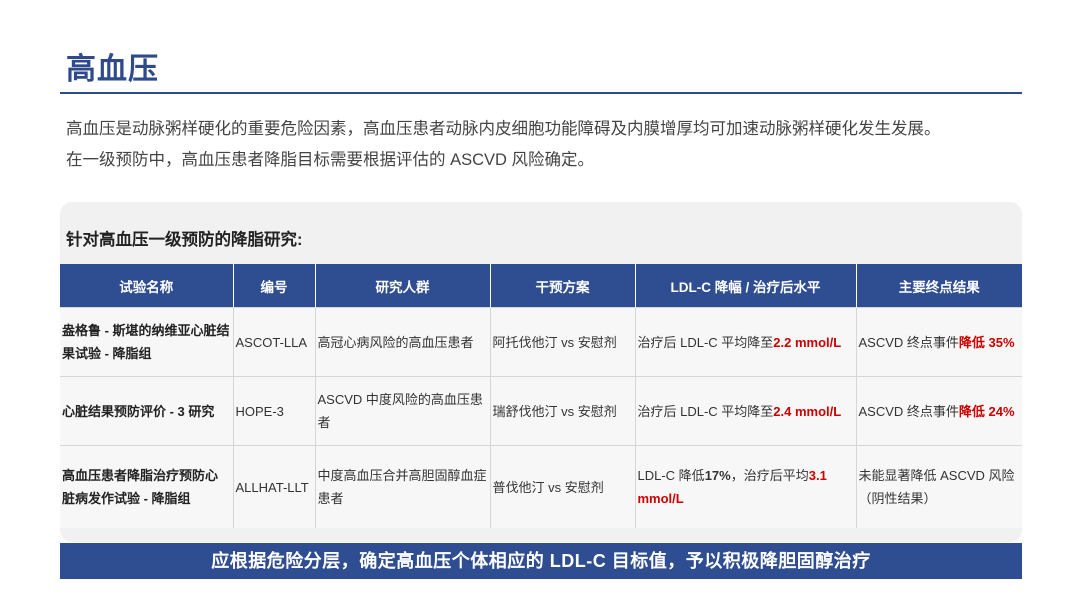 The image size is (1080, 608). What do you see at coordinates (807, 342) in the screenshot?
I see `ldl-value: 2.2 mmol/L` at bounding box center [807, 342].